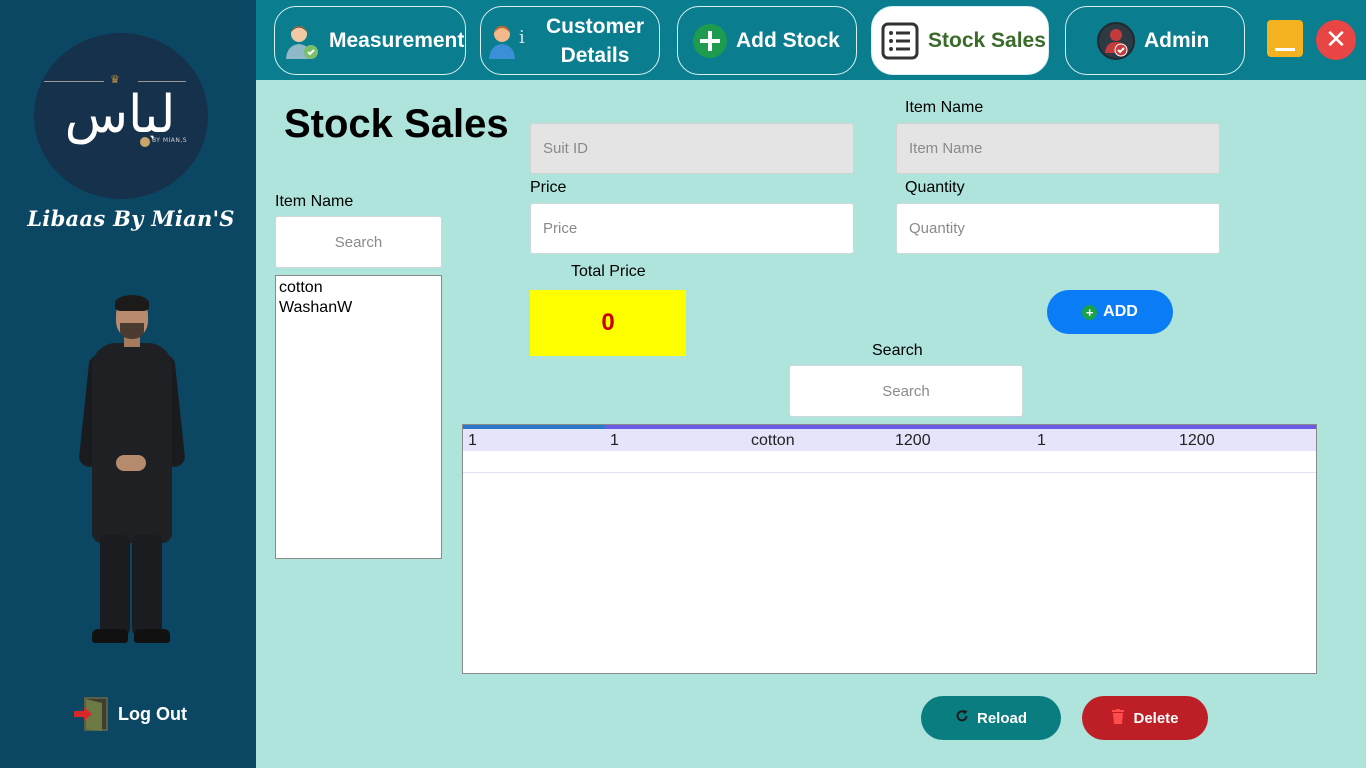 The image size is (1366, 768). What do you see at coordinates (145, 142) in the screenshot?
I see `thread-spool-icon` at bounding box center [145, 142].